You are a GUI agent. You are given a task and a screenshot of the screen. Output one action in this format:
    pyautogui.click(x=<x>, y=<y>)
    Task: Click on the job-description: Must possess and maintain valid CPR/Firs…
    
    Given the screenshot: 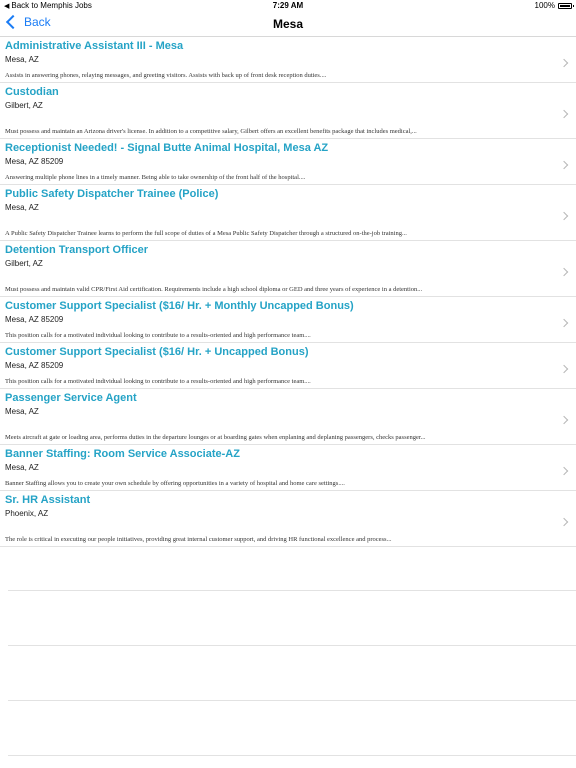 What is the action you would take?
    pyautogui.click(x=214, y=289)
    